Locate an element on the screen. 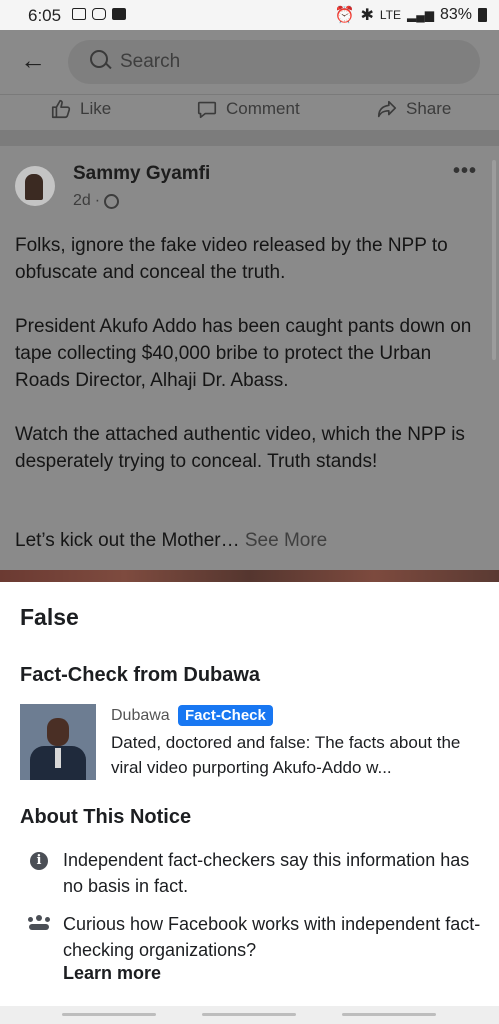  network-type: LTE is located at coordinates (390, 15).